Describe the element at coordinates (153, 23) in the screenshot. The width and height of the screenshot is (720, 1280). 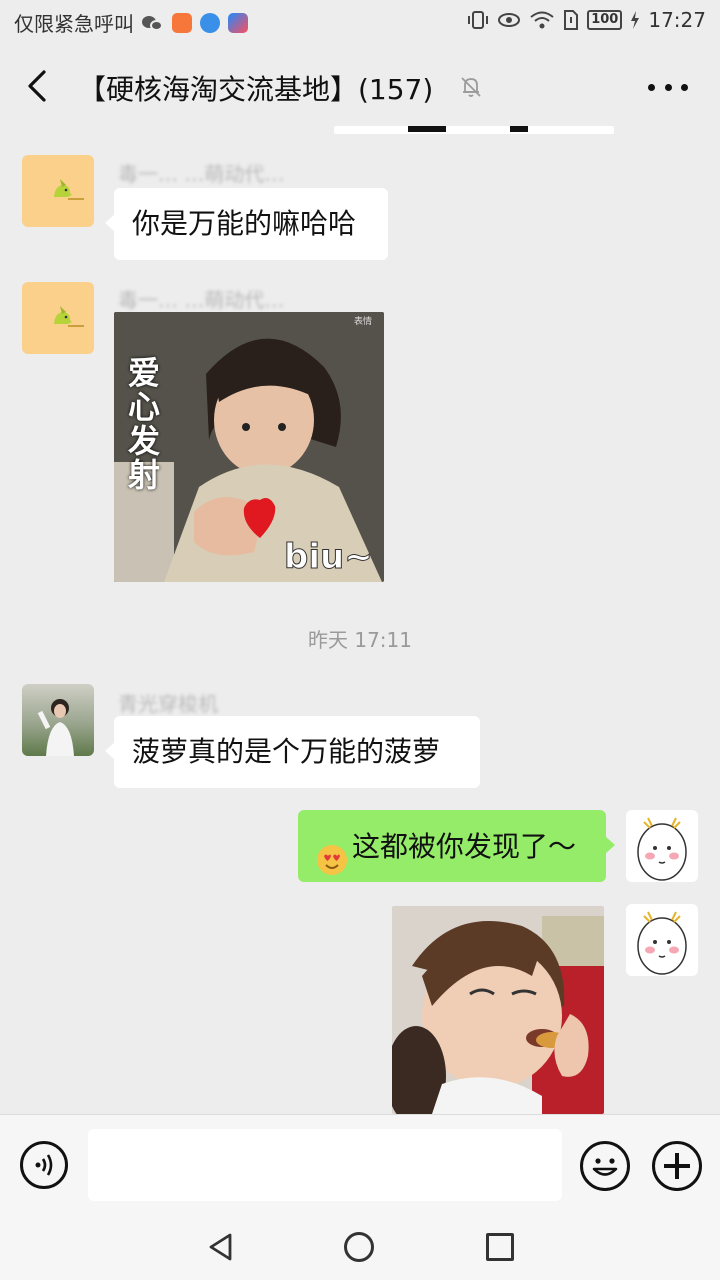
I see `wechat-notification-icon` at that location.